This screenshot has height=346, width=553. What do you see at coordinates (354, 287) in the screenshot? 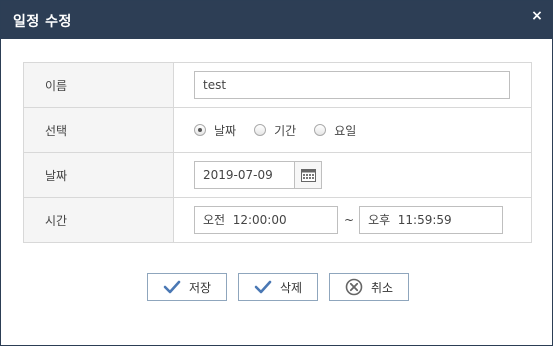
I see `circle-x-icon` at bounding box center [354, 287].